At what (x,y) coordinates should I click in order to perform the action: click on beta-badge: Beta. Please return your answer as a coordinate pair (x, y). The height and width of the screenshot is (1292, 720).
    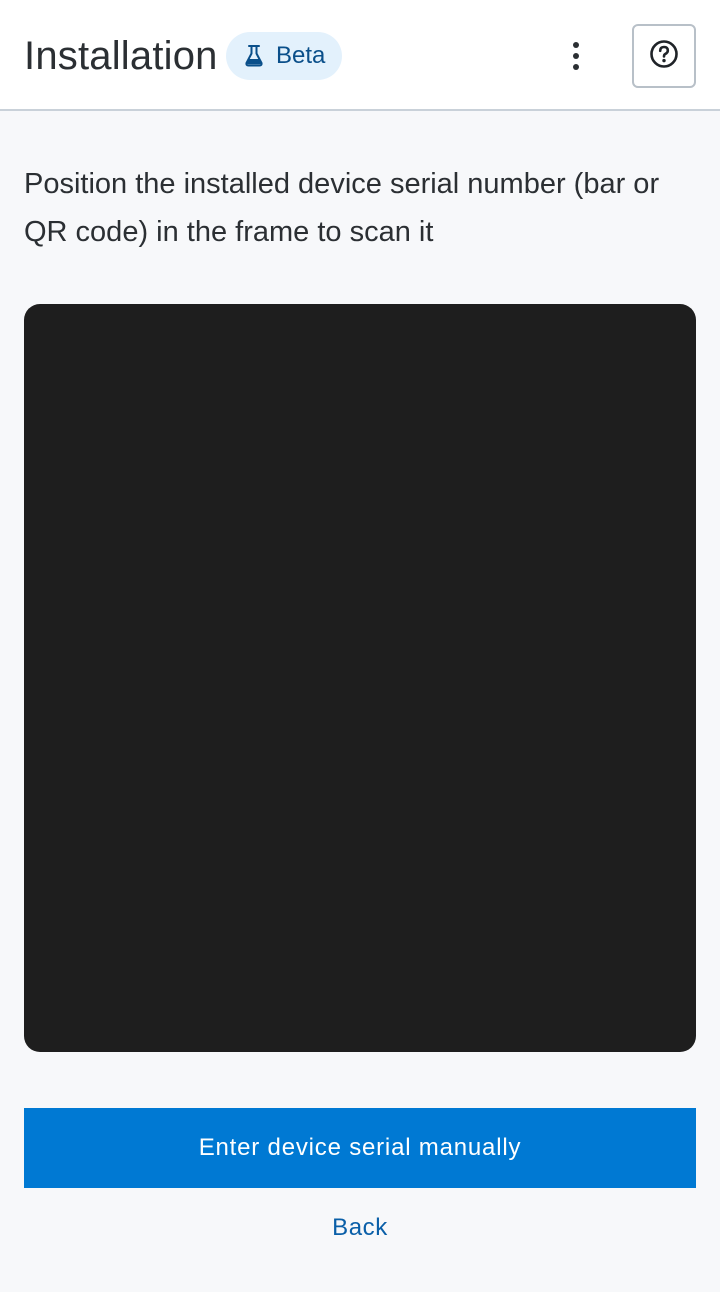
    Looking at the image, I should click on (284, 56).